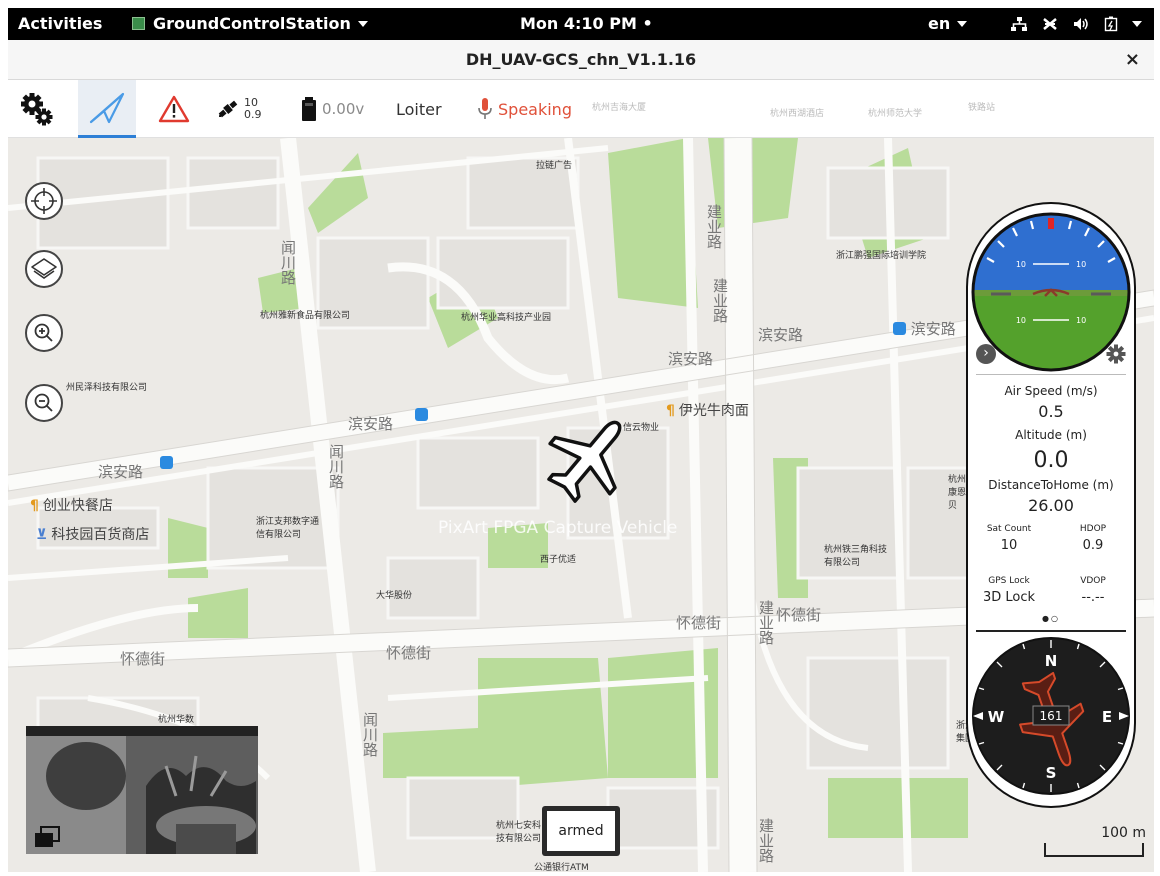  I want to click on hdop-label: HDOP, so click(1093, 529).